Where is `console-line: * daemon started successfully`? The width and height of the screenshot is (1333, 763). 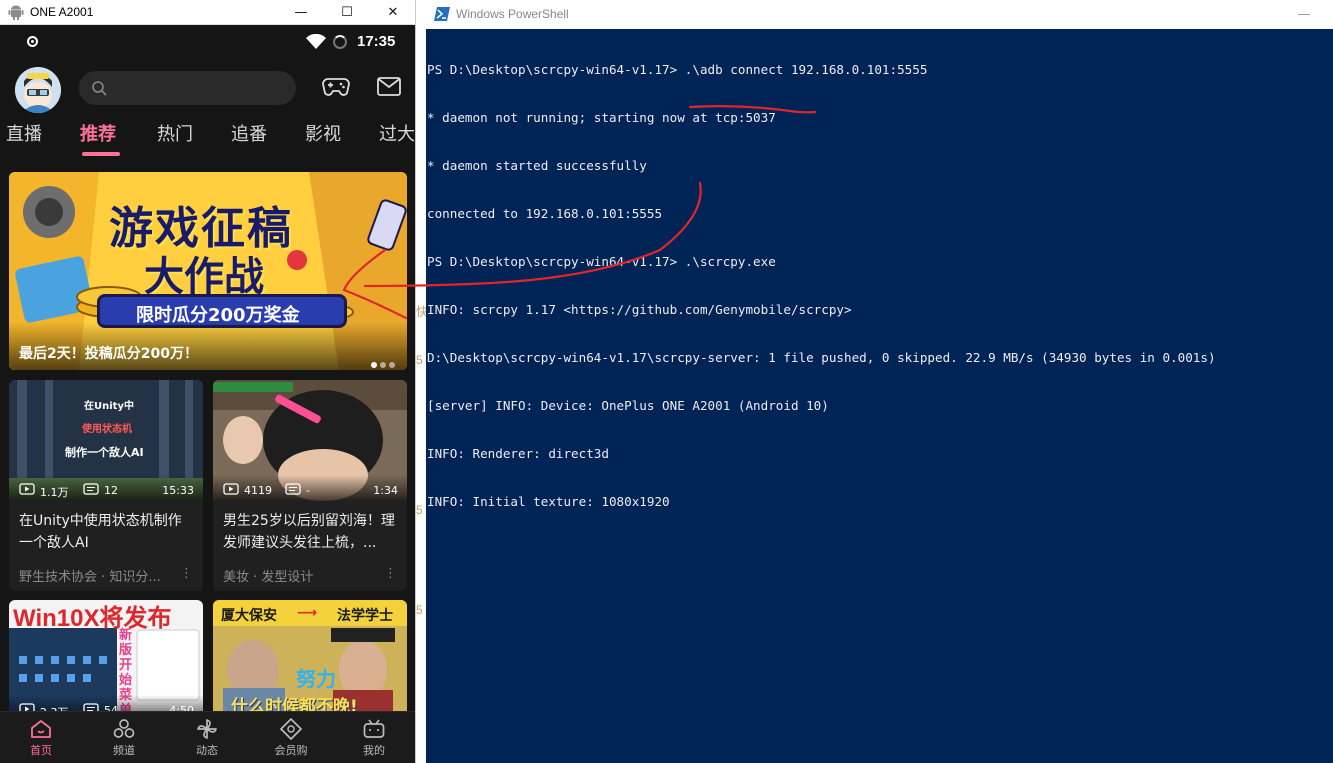 console-line: * daemon started successfully is located at coordinates (537, 165).